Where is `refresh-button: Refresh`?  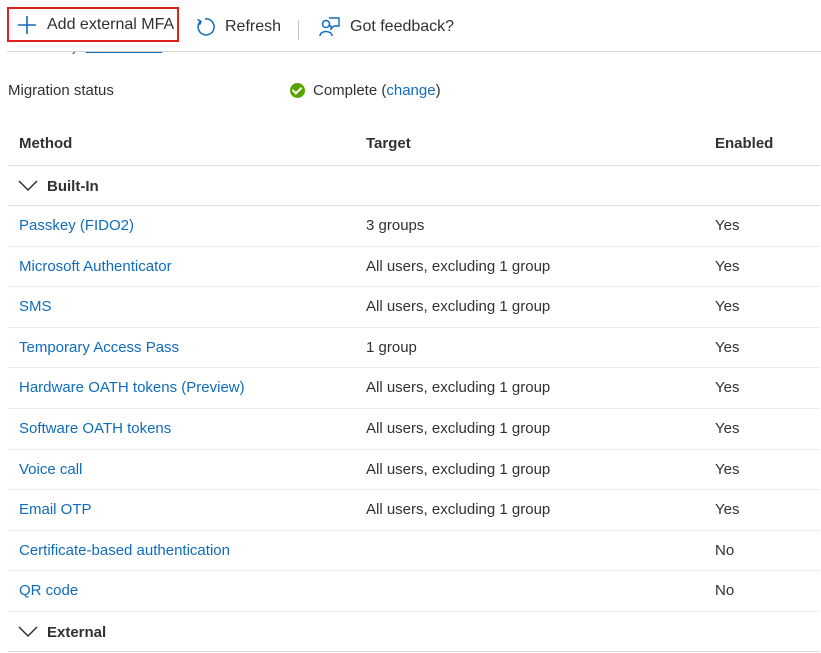
refresh-button: Refresh is located at coordinates (238, 27).